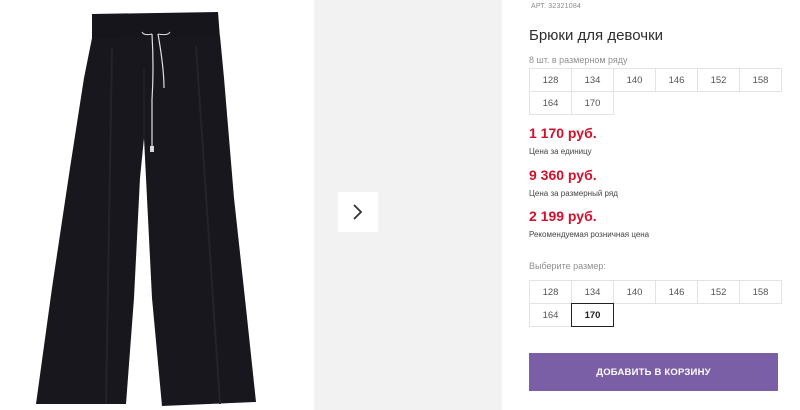 The image size is (800, 410). Describe the element at coordinates (550, 315) in the screenshot. I see `size-option: 164` at that location.